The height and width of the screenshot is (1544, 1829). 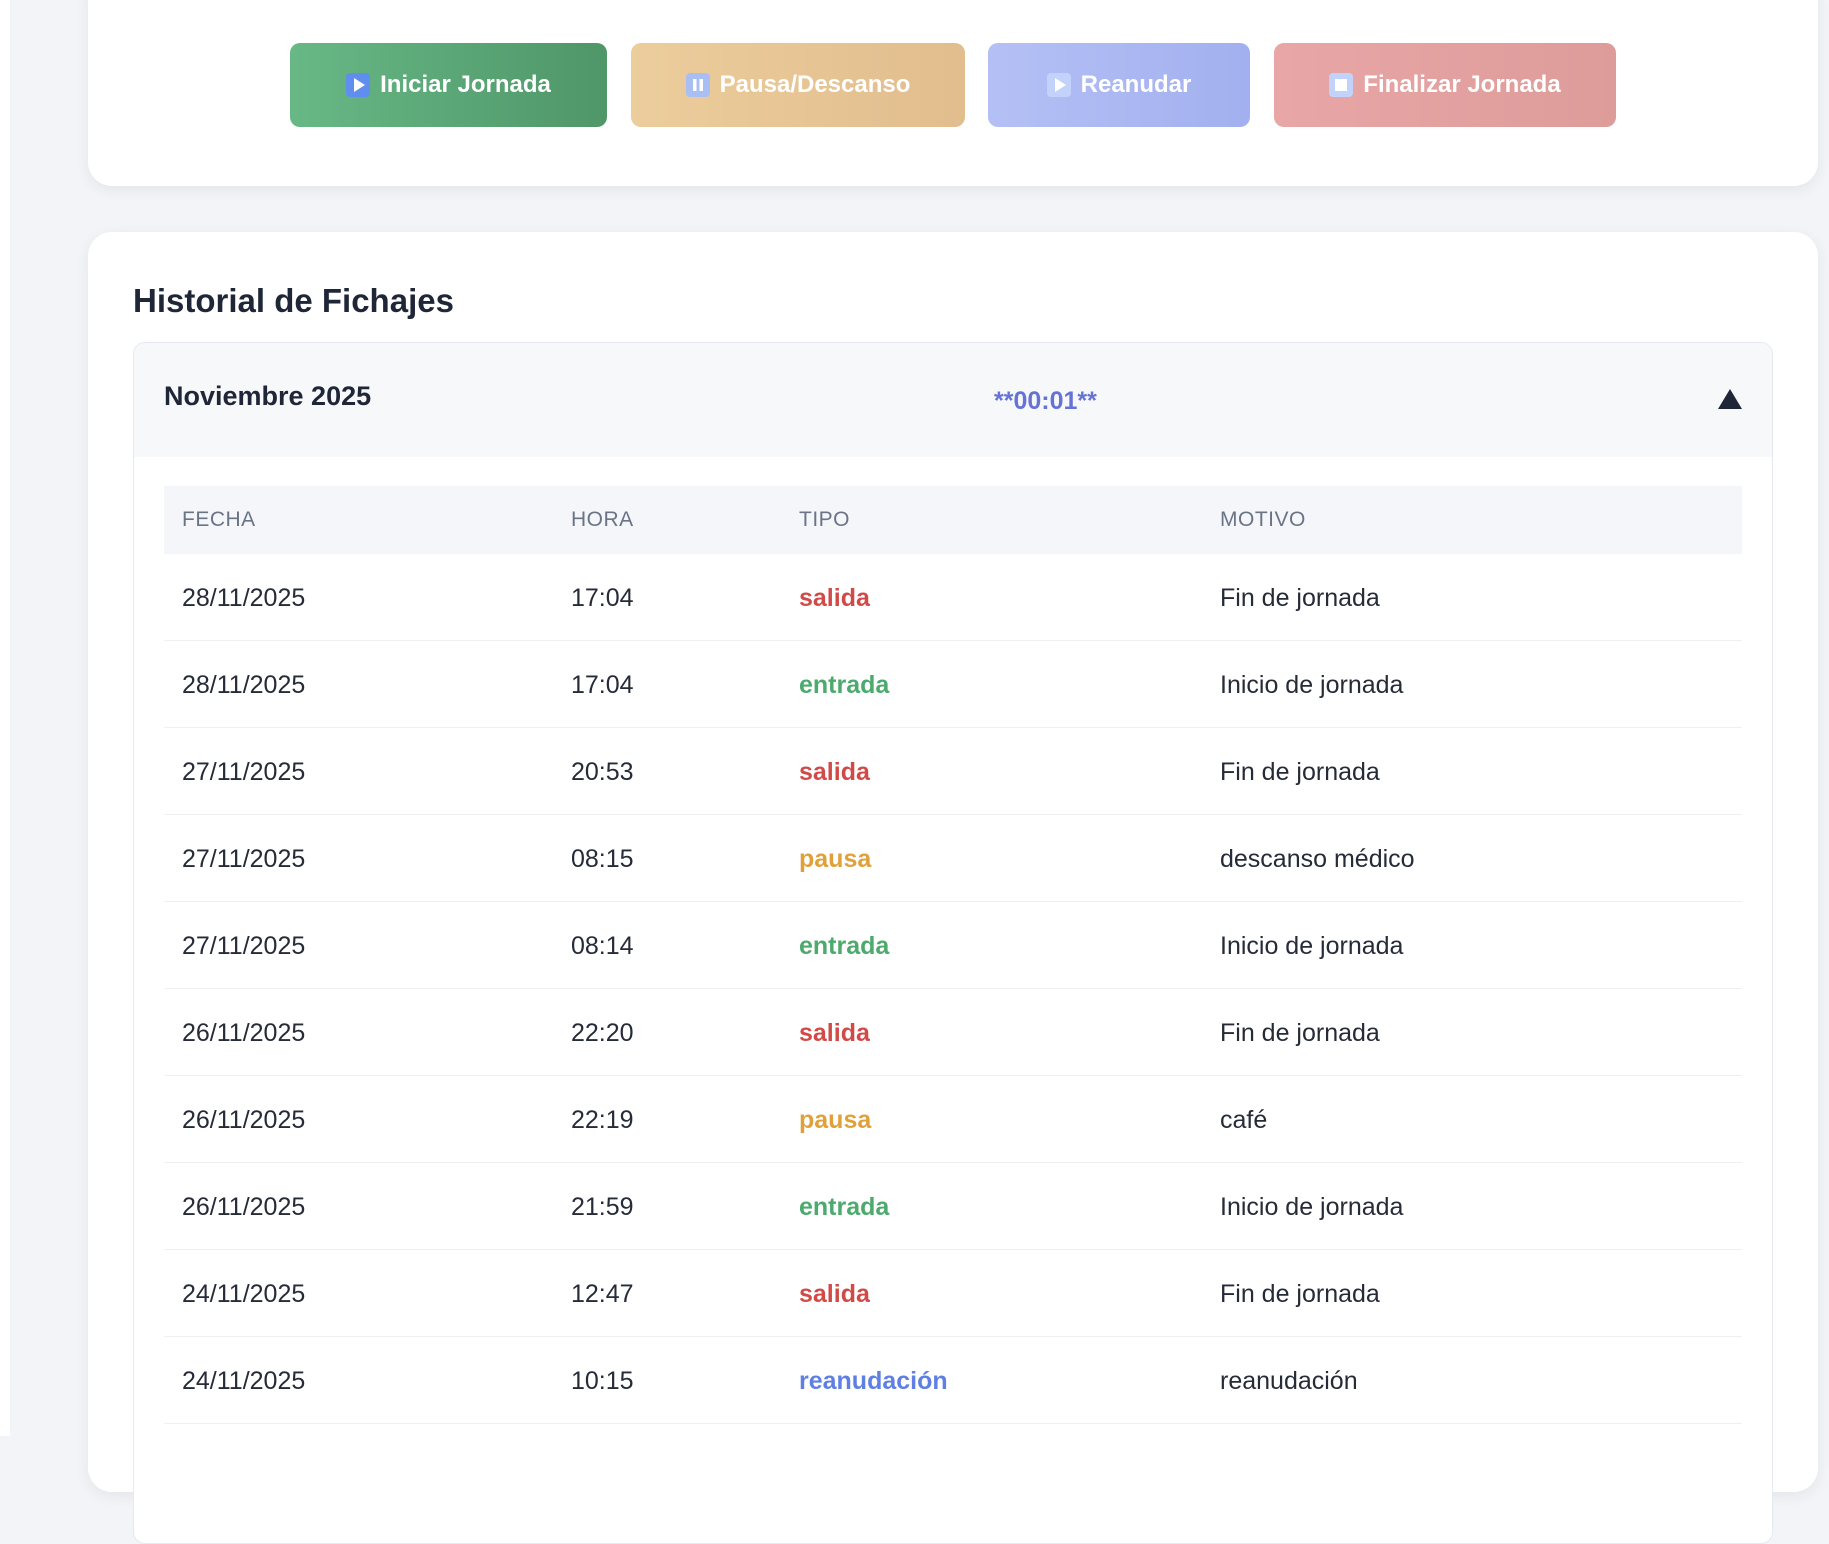 I want to click on row-time: 08:14, so click(x=602, y=946).